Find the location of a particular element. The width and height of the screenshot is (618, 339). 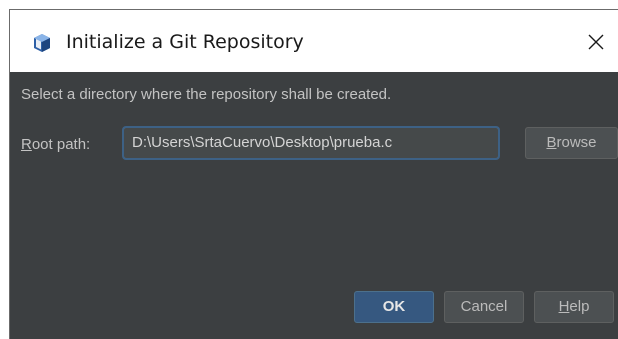

root-path-input: D:\Users\SrtaCuervo\Desktop\prueba.c is located at coordinates (311, 143).